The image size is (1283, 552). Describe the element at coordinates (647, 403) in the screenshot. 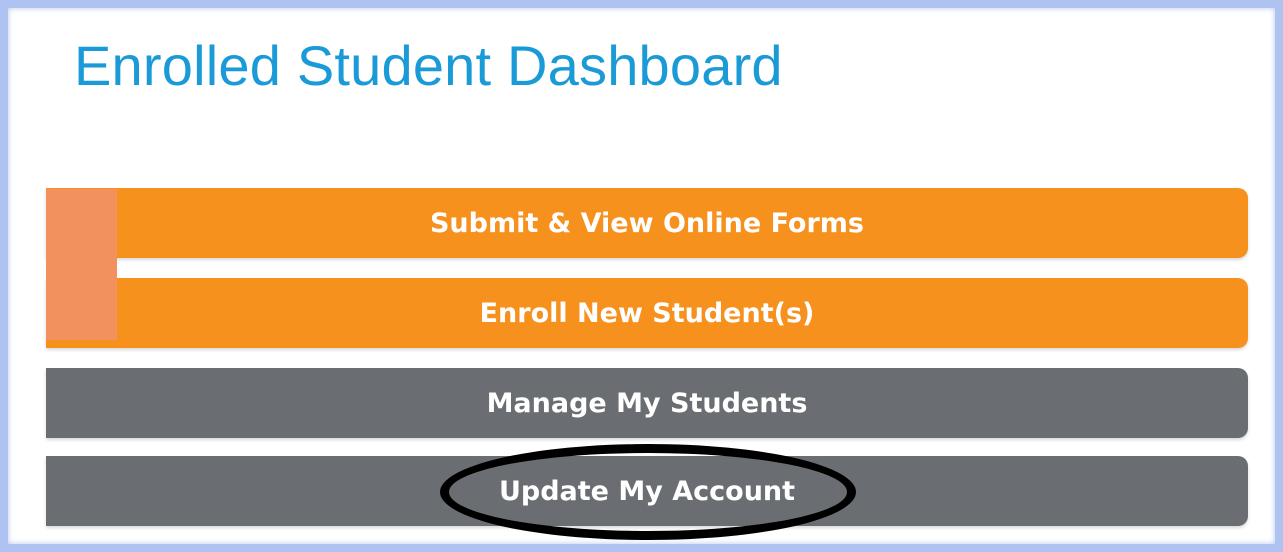

I see `manage-my-students-button: Manage My Students` at that location.